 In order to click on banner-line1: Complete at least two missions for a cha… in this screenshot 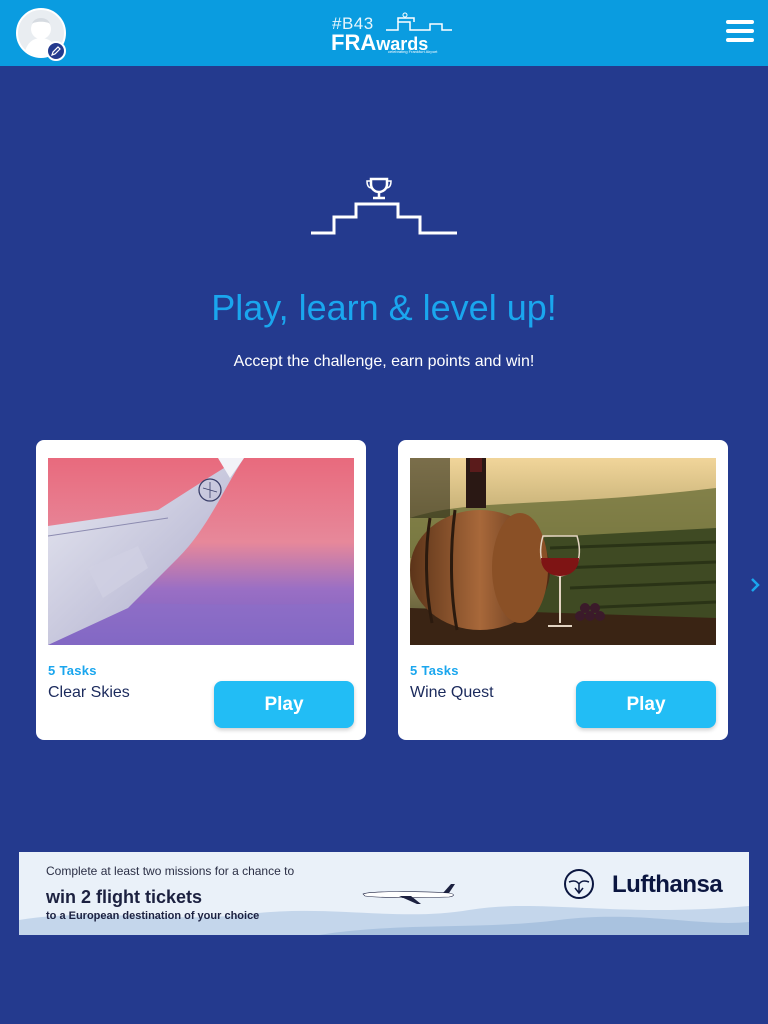, I will do `click(170, 871)`.